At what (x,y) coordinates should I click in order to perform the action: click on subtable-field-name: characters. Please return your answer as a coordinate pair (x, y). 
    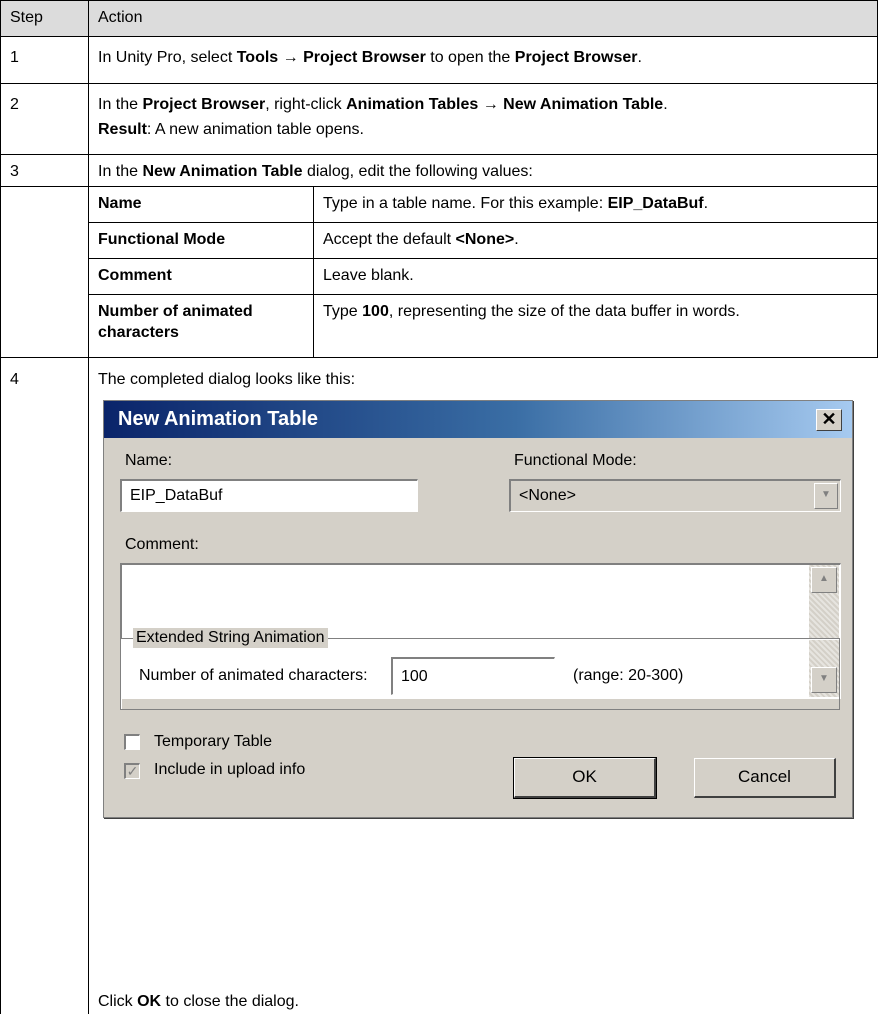
    Looking at the image, I should click on (138, 332).